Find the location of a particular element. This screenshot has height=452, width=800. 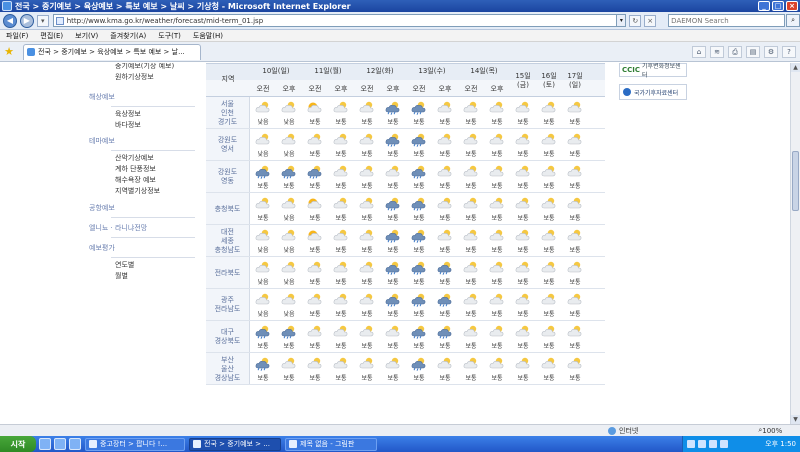

sidebar-item-land: 육상정보 is located at coordinates (155, 114).